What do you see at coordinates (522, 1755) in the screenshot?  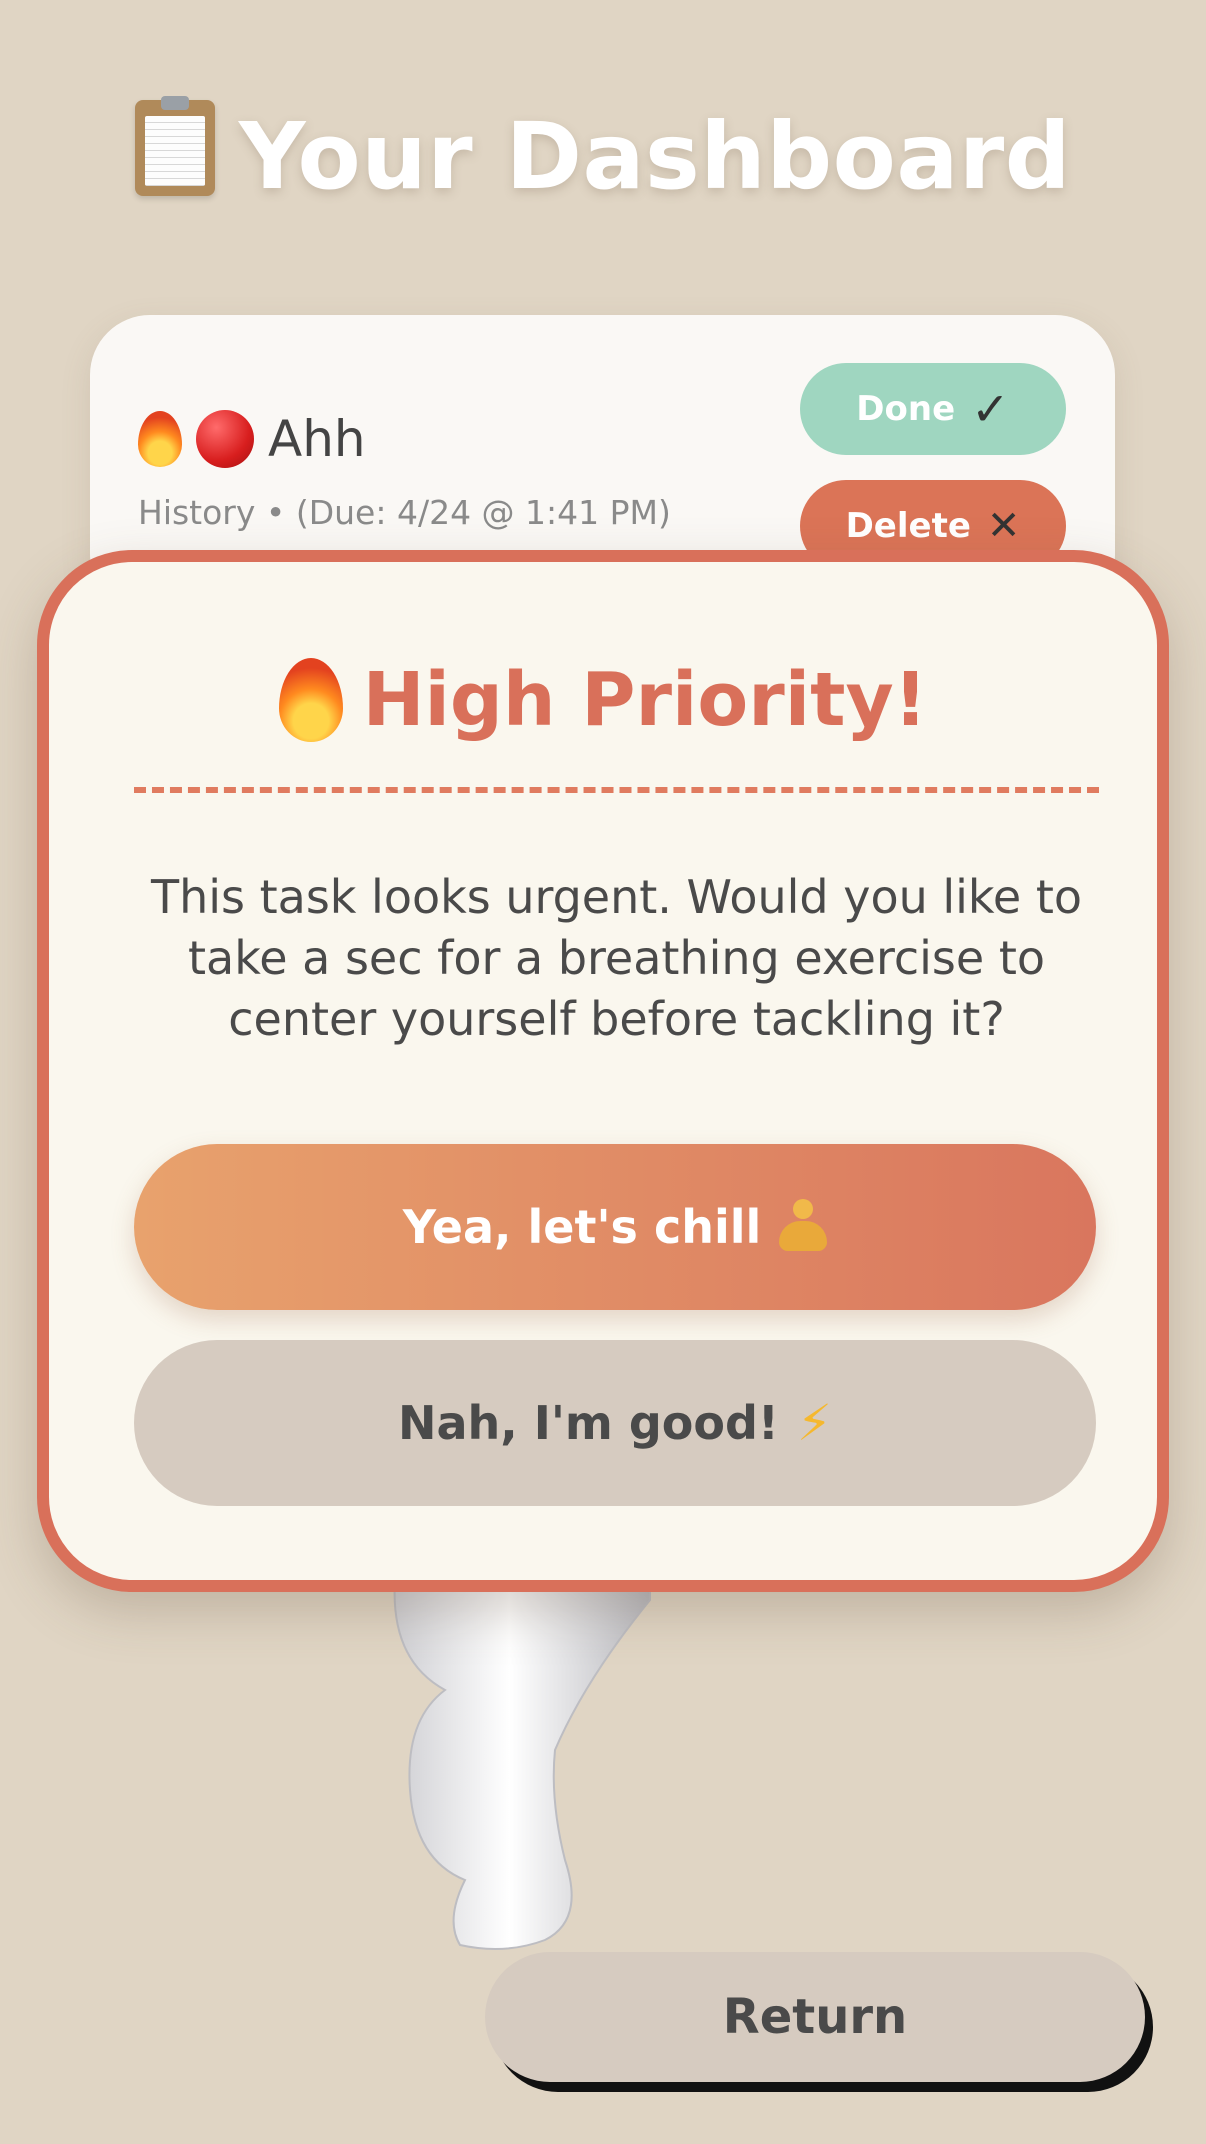 I see `mascot-figure` at bounding box center [522, 1755].